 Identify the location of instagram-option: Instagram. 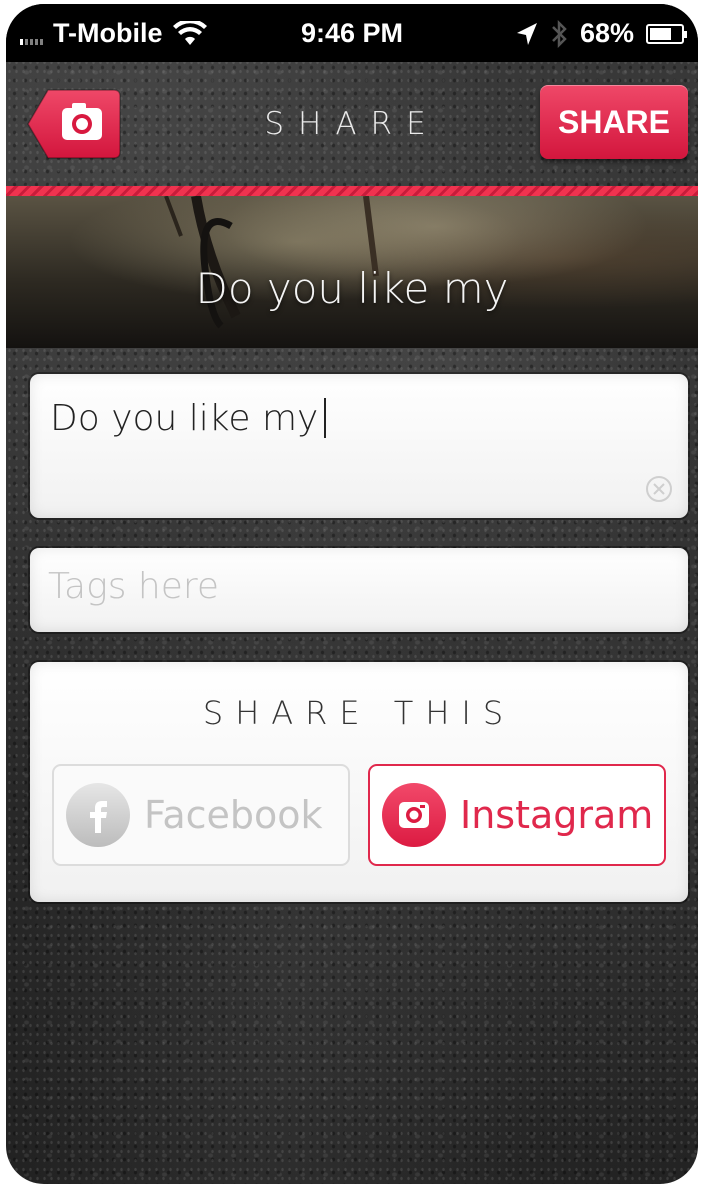
(517, 815).